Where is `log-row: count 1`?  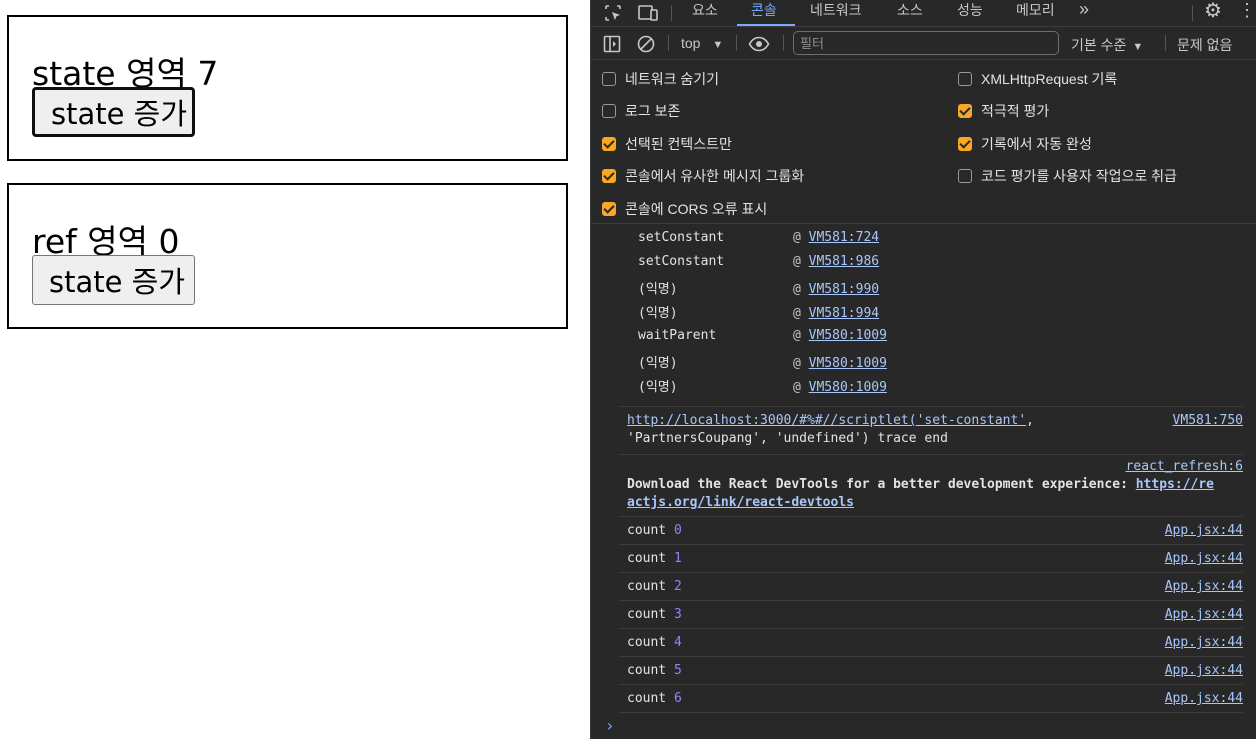
log-row: count 1 is located at coordinates (654, 558).